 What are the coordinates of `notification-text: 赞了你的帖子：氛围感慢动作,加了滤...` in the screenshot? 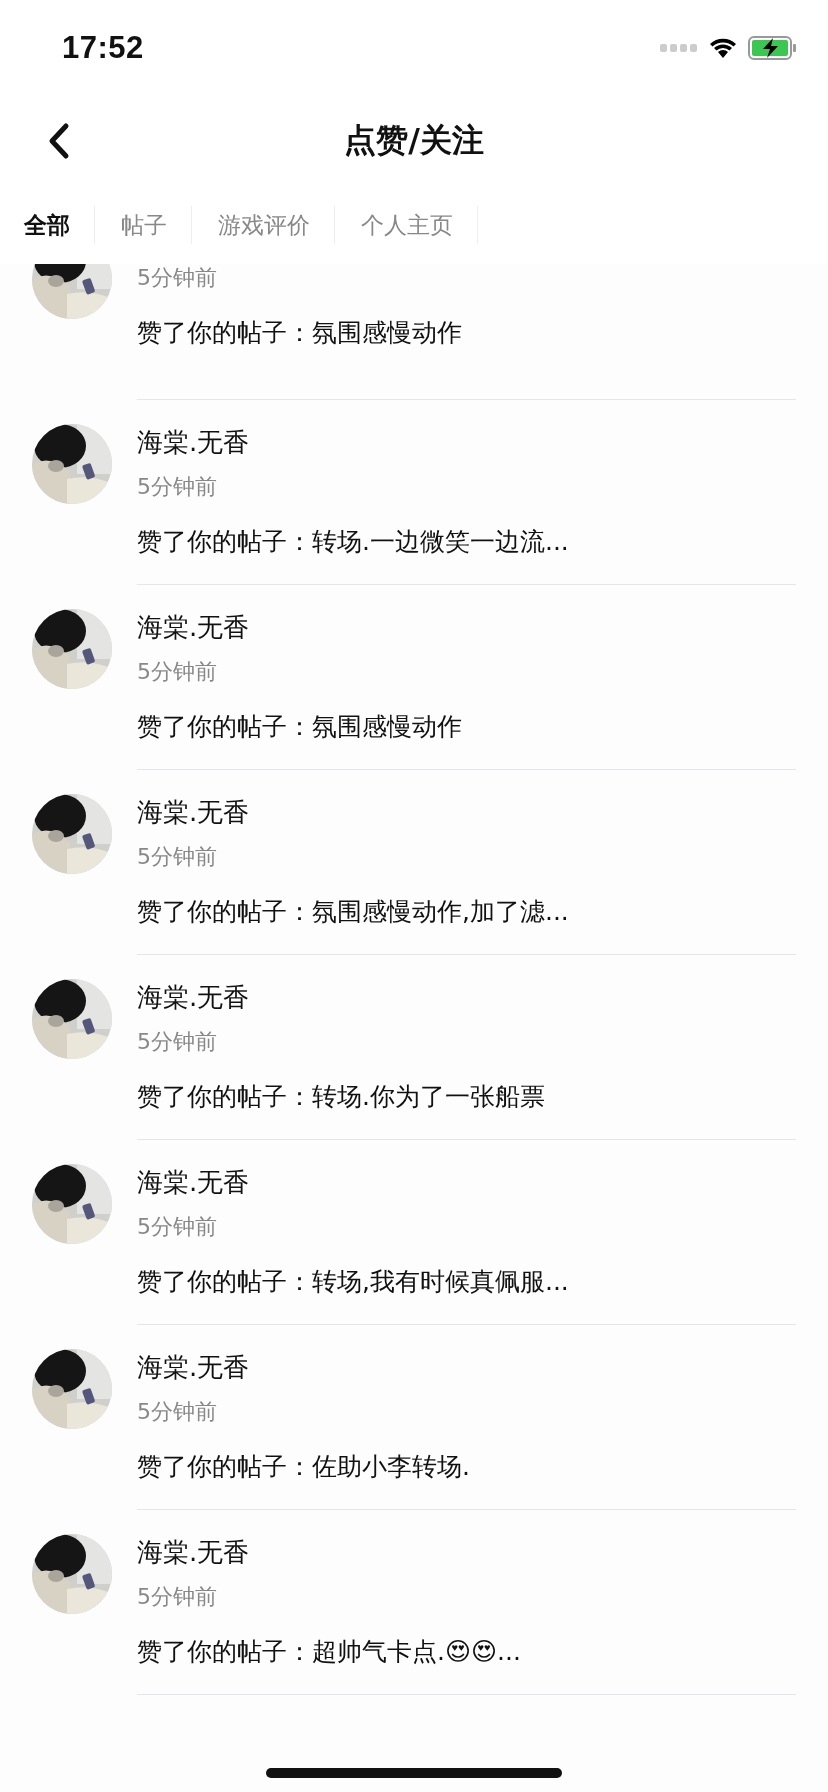 It's located at (353, 912).